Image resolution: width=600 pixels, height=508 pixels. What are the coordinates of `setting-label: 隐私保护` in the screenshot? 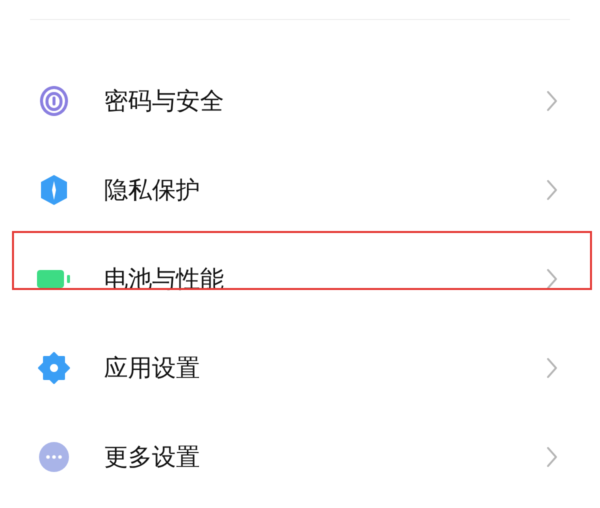 It's located at (325, 190).